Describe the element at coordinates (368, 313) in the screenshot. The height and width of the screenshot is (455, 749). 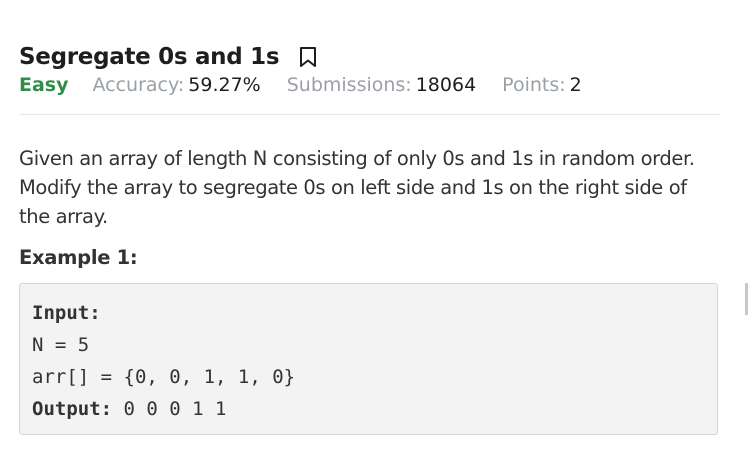
I see `example-input-line: Input:` at that location.